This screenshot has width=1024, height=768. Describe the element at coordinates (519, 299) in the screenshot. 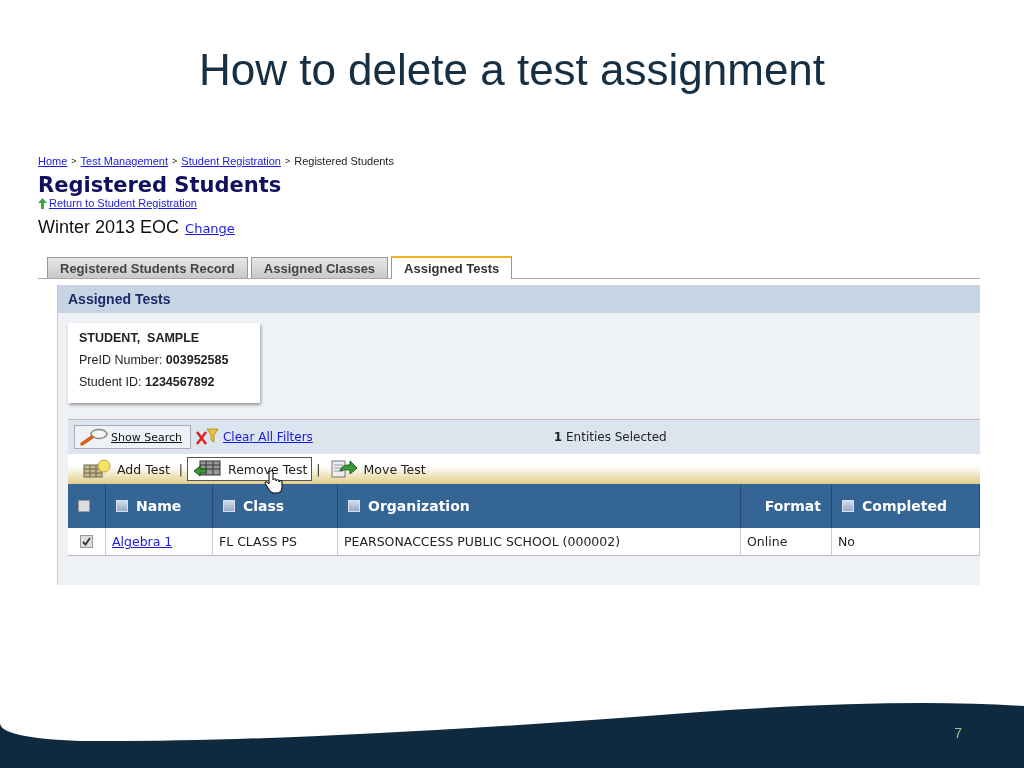

I see `panel-title: Assigned Tests` at that location.